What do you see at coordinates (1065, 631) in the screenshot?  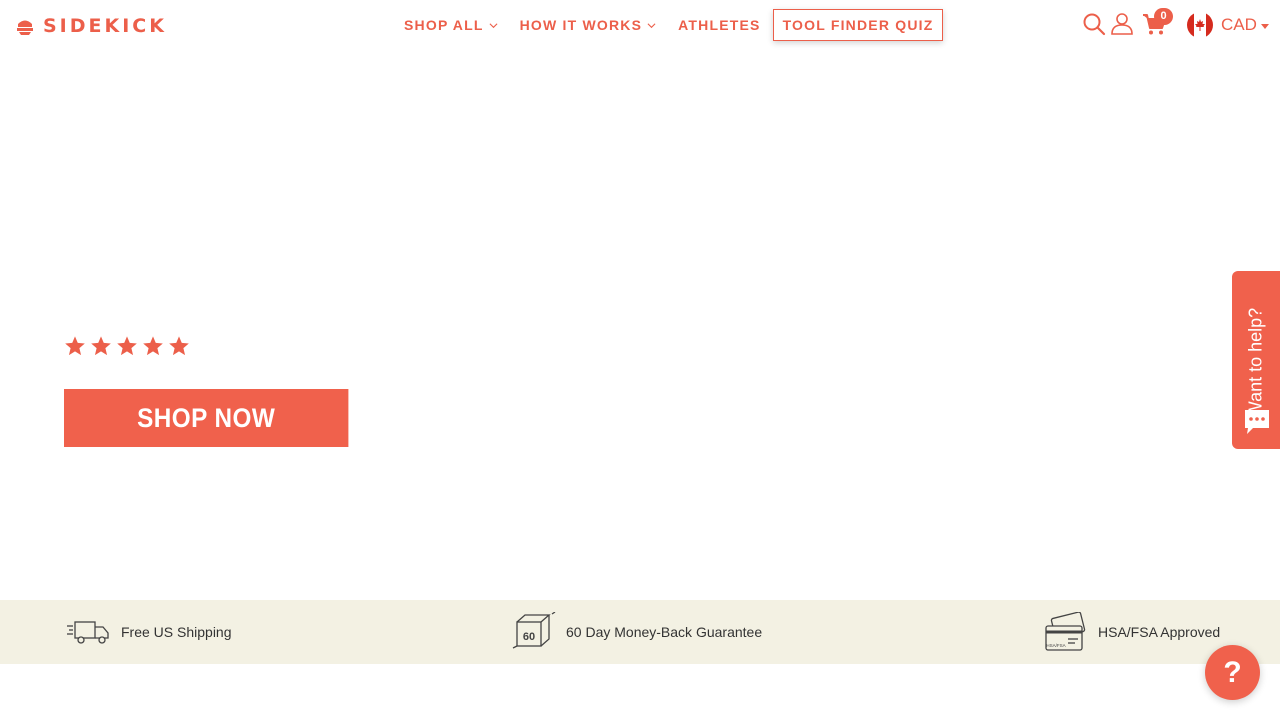 I see `hsa-card-icon: HSA/FSA` at bounding box center [1065, 631].